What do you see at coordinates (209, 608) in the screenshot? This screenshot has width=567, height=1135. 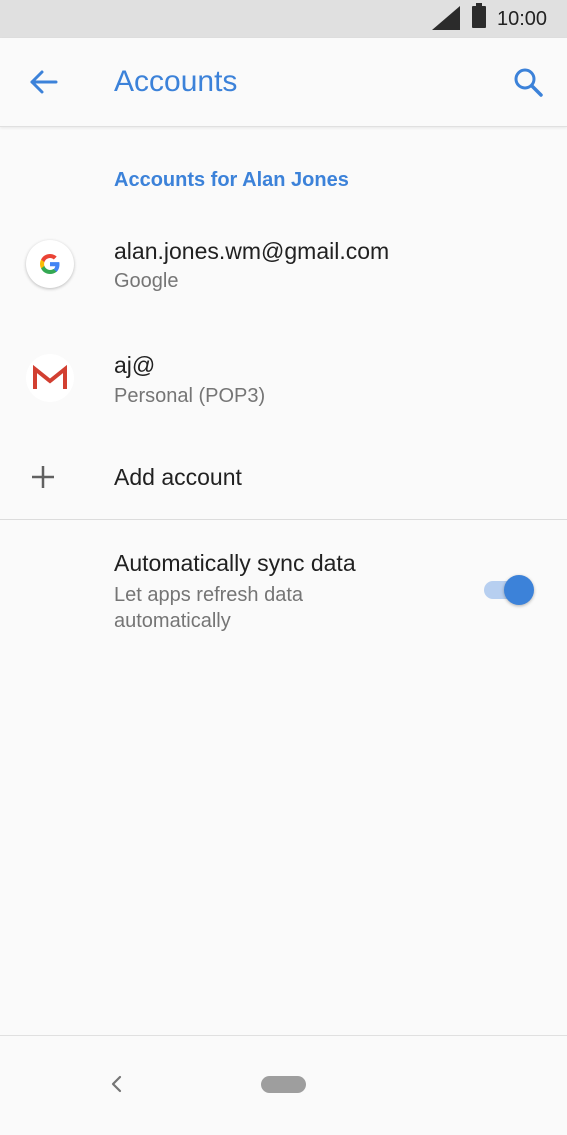 I see `auto-sync-summary: Let apps refresh data automatically` at bounding box center [209, 608].